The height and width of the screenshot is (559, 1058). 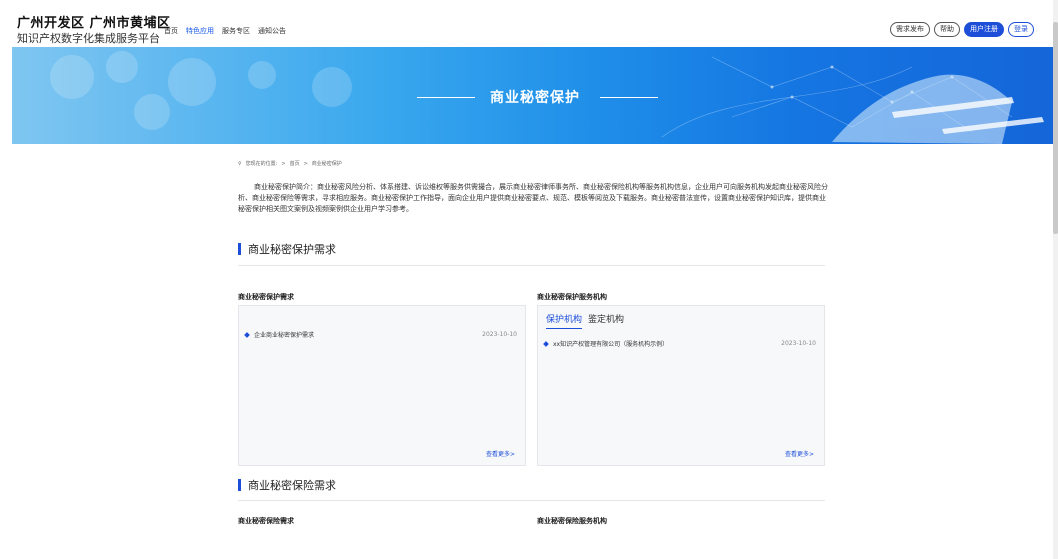 What do you see at coordinates (272, 31) in the screenshot?
I see `nav-item-notices: 通知公告` at bounding box center [272, 31].